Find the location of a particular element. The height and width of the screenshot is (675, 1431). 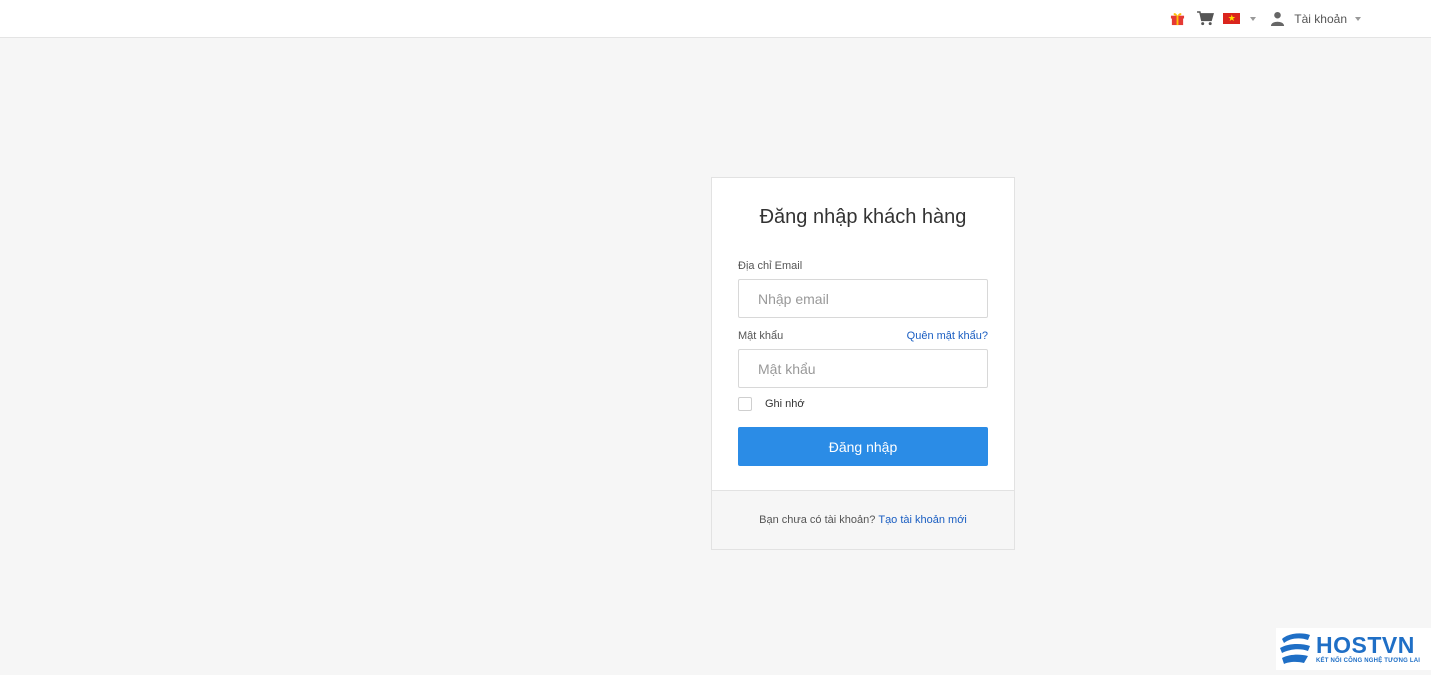

navbar-right: ★ Tài khoản is located at coordinates (1265, 18).